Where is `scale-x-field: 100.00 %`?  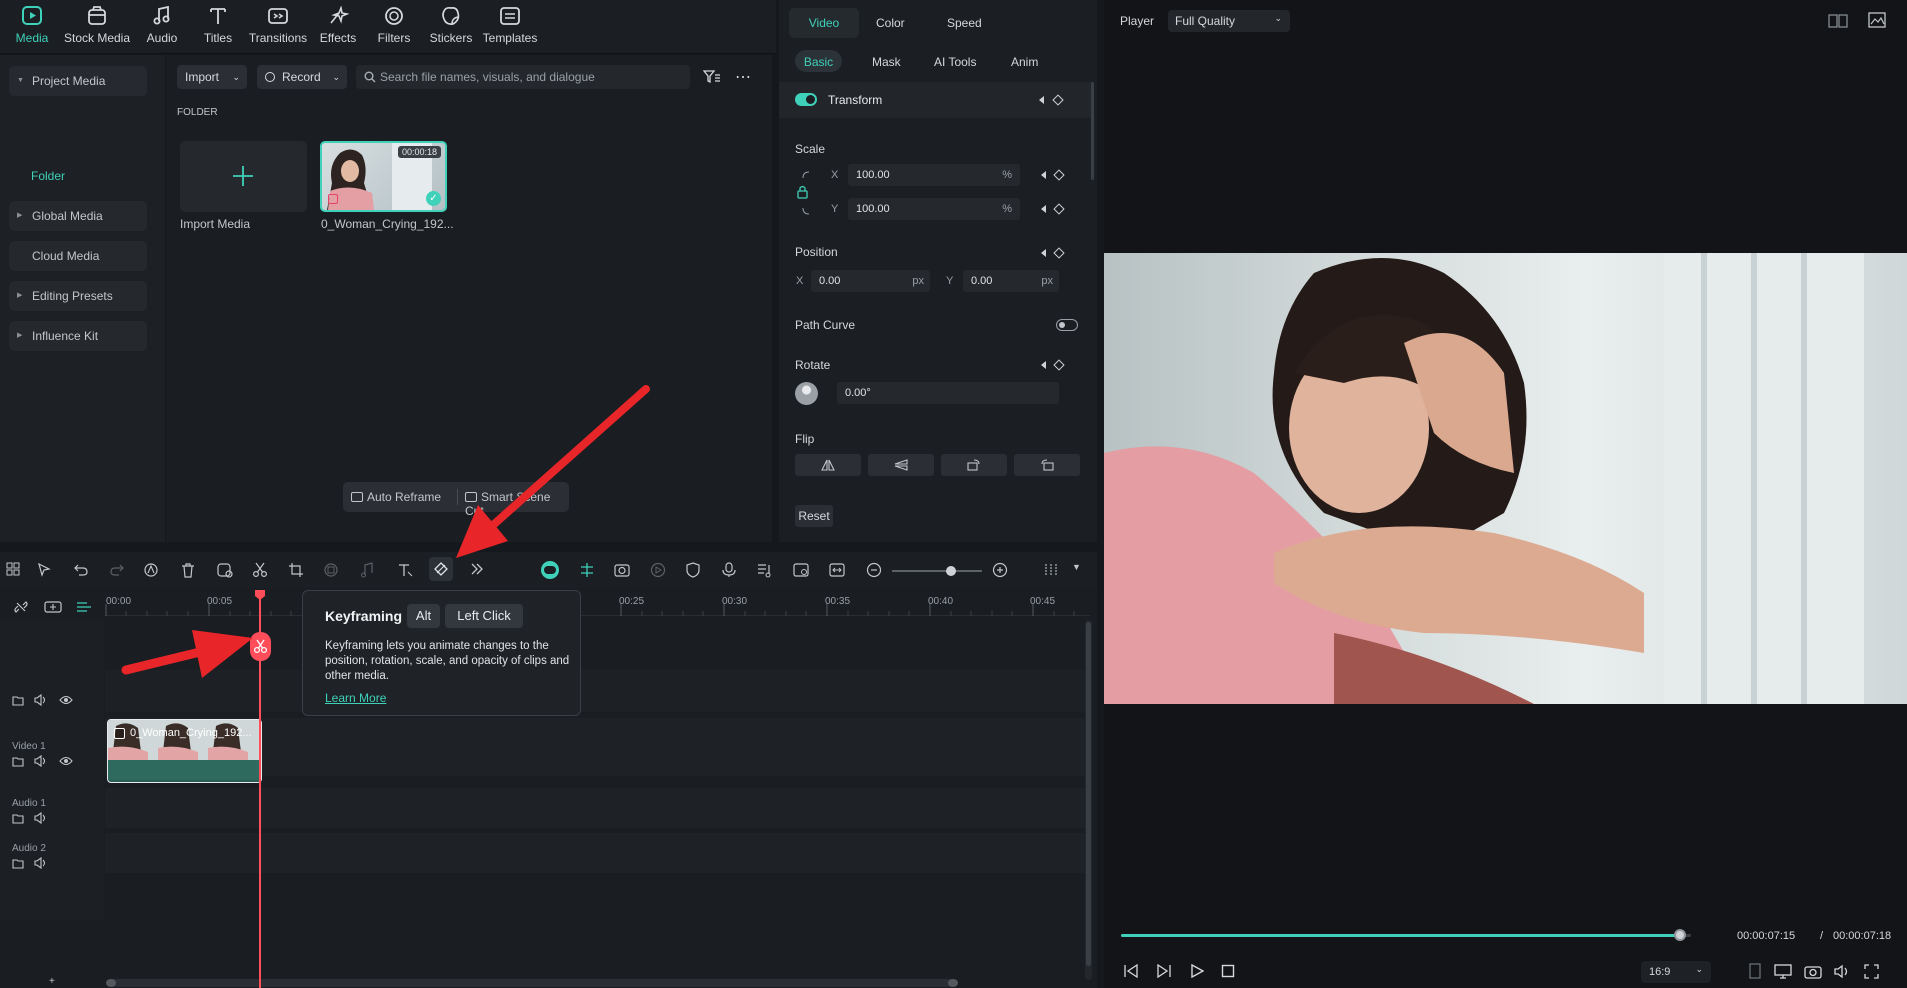
scale-x-field: 100.00 % is located at coordinates (934, 175).